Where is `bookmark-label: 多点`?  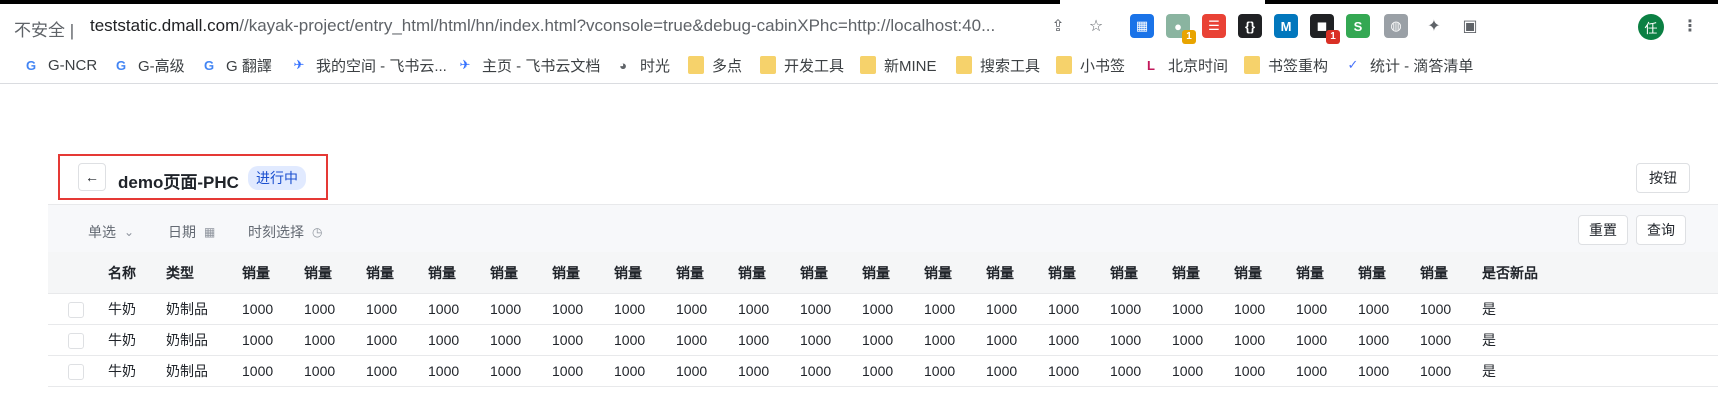 bookmark-label: 多点 is located at coordinates (727, 66).